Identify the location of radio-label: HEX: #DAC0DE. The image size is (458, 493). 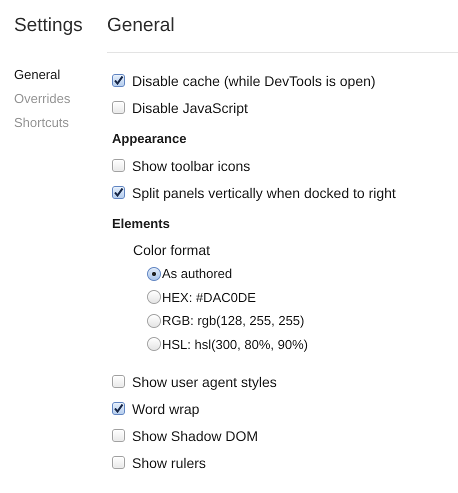
(209, 297).